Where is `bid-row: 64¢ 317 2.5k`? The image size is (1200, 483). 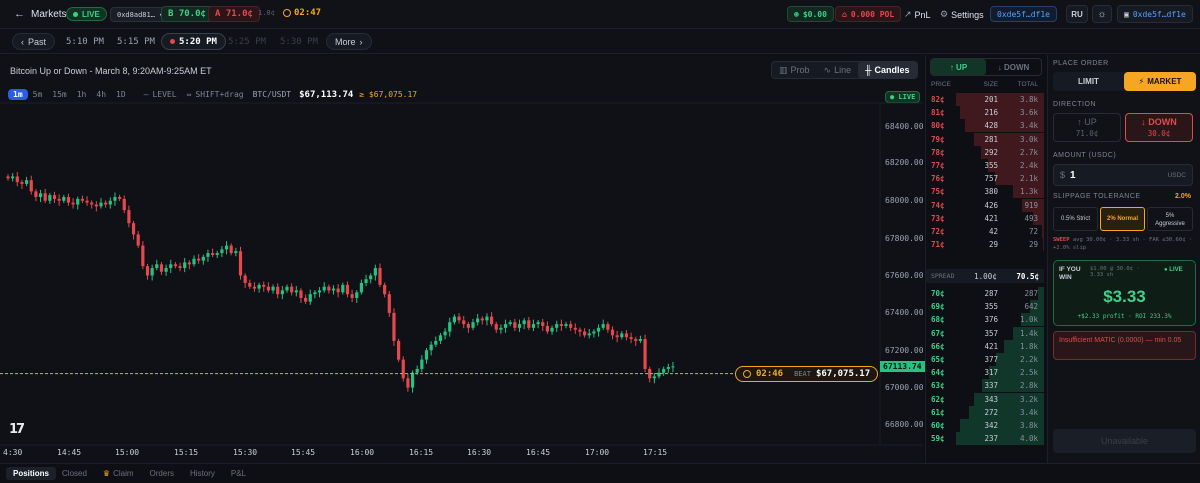
bid-row: 64¢ 317 2.5k is located at coordinates (985, 373).